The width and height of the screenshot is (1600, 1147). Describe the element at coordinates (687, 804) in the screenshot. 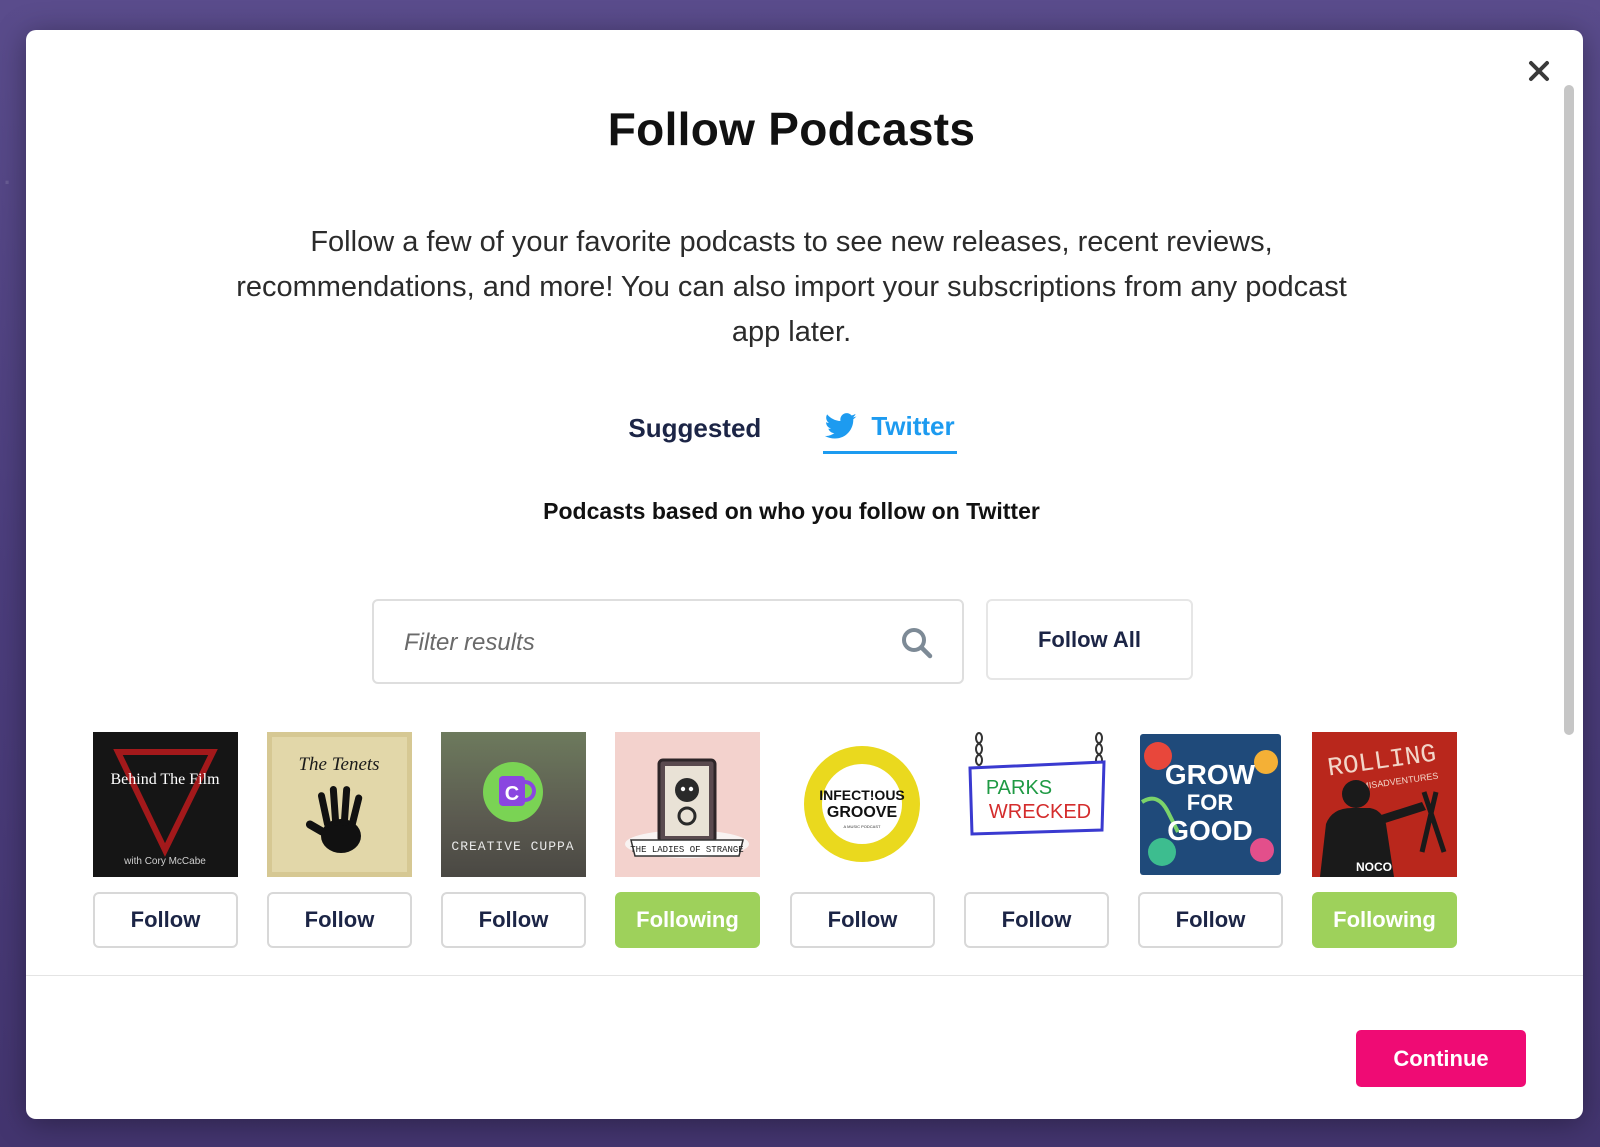

I see `podcast-cover: THE LADIES OF STRANGE` at that location.